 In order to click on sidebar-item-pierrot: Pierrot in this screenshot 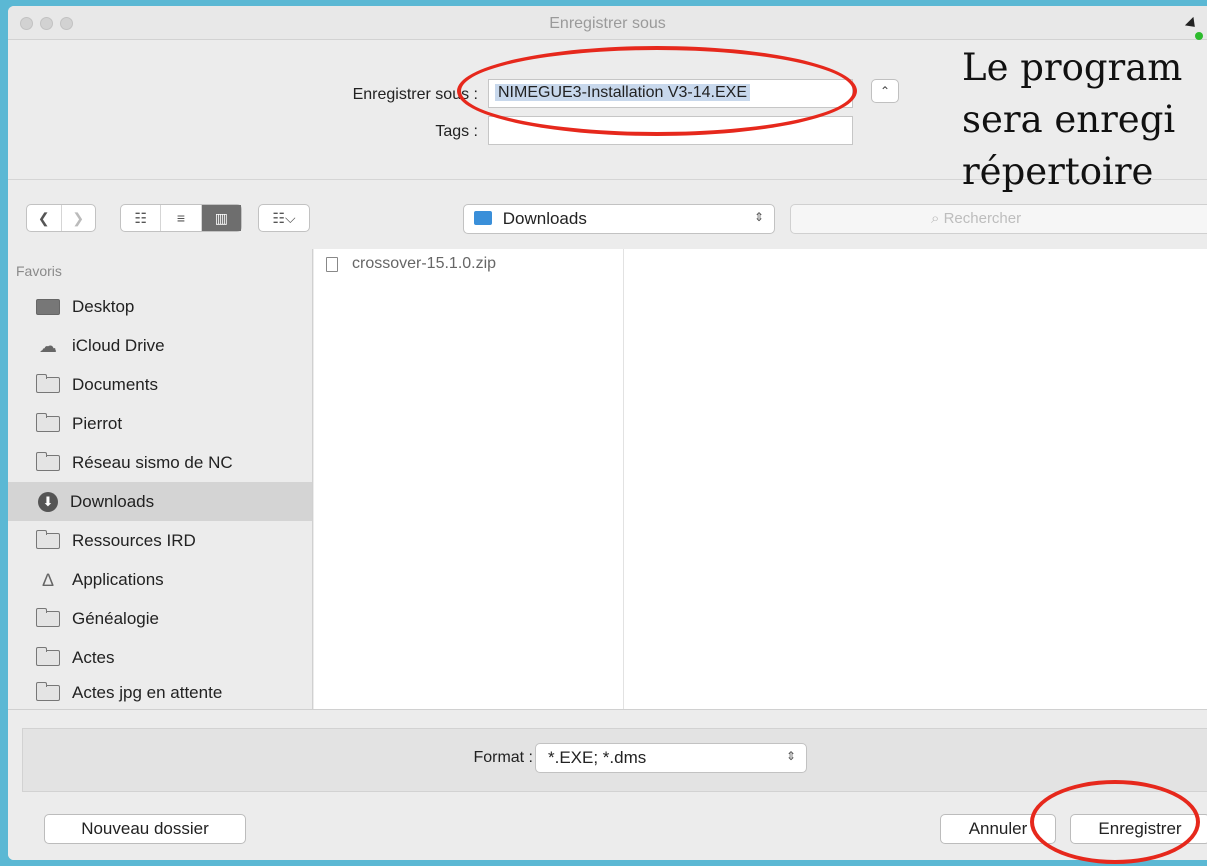, I will do `click(160, 423)`.